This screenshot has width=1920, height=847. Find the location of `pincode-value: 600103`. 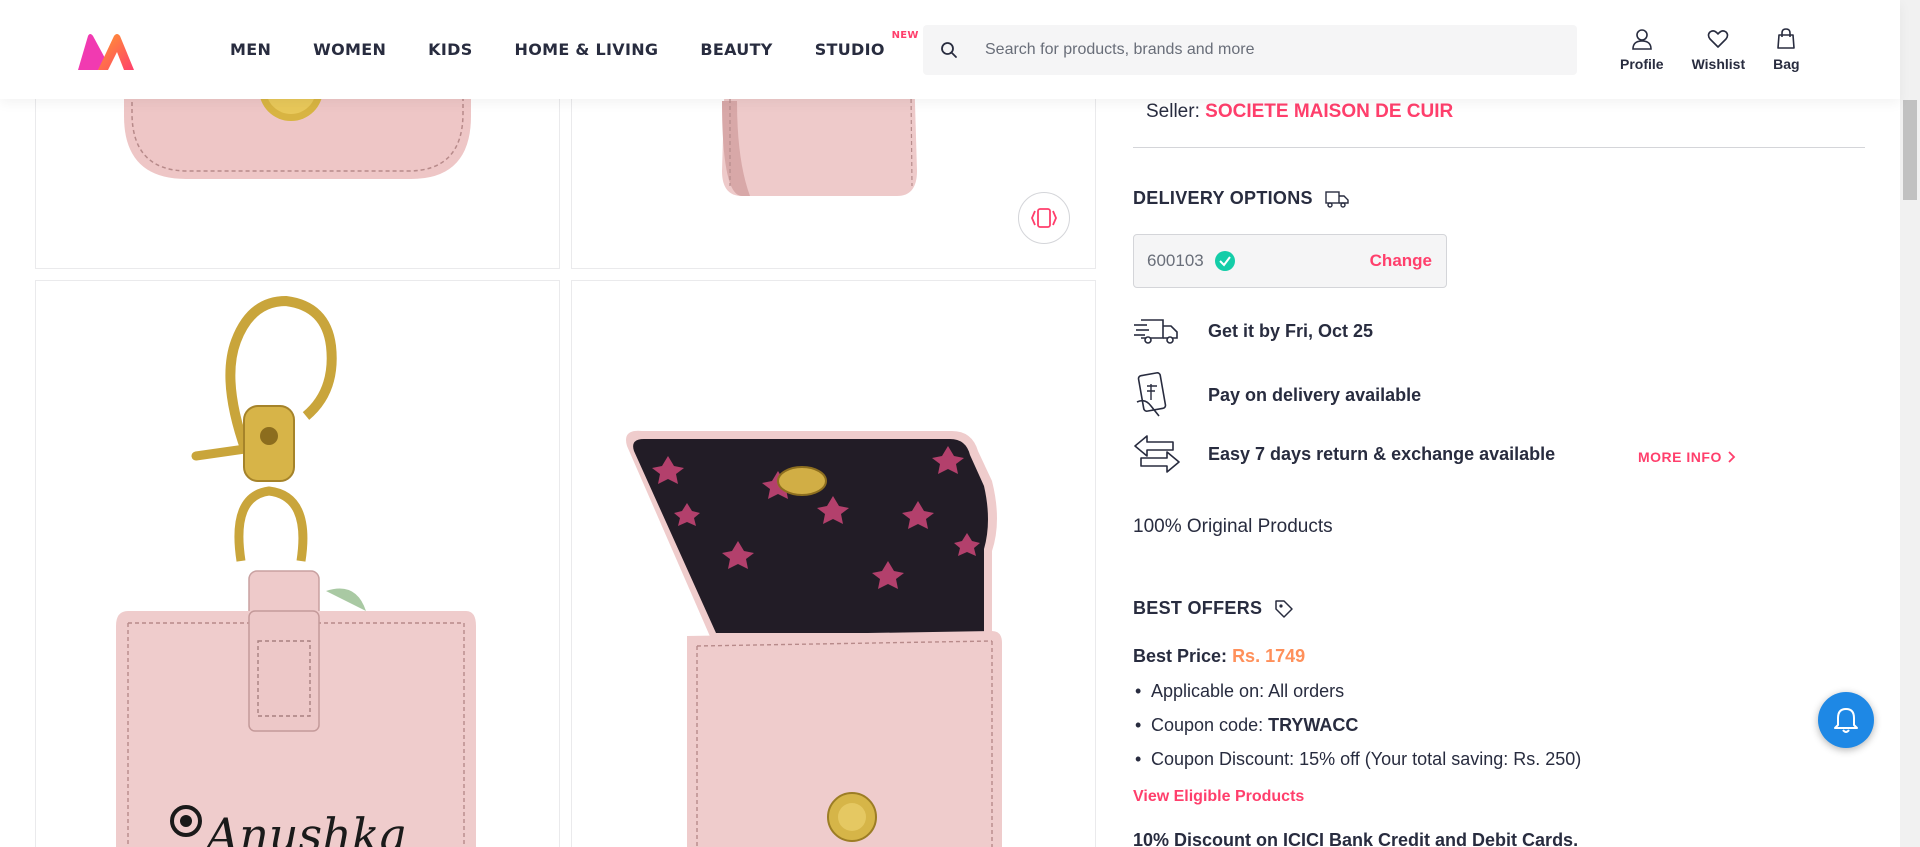

pincode-value: 600103 is located at coordinates (1175, 260).